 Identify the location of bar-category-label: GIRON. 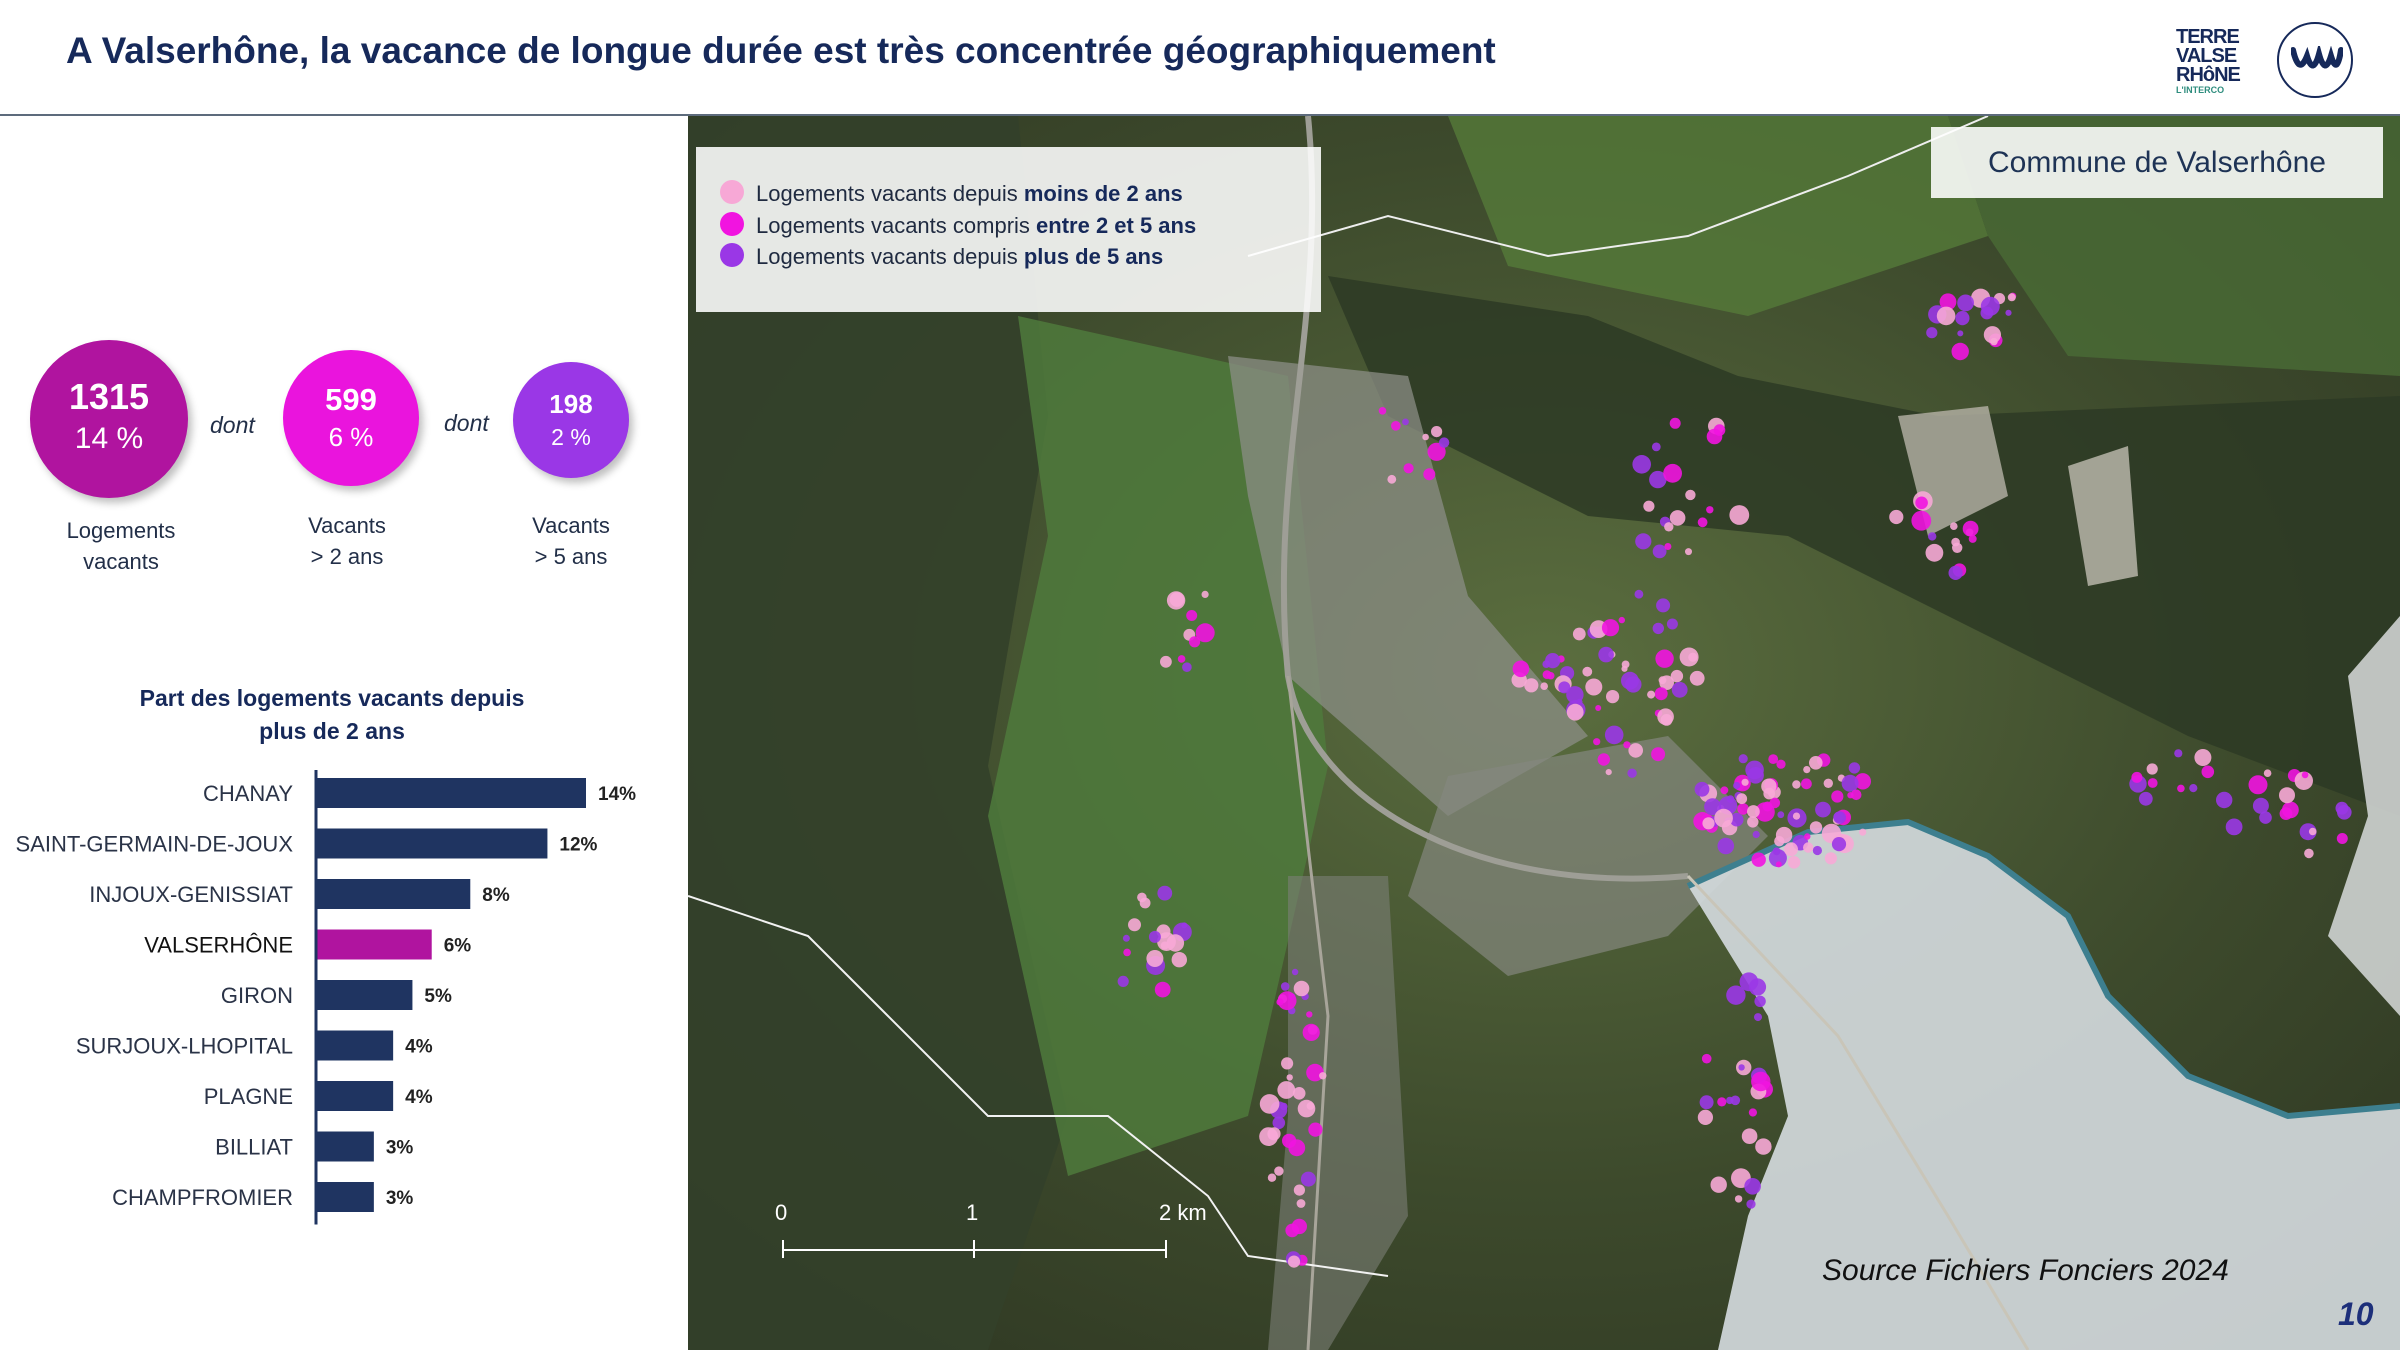
(257, 995).